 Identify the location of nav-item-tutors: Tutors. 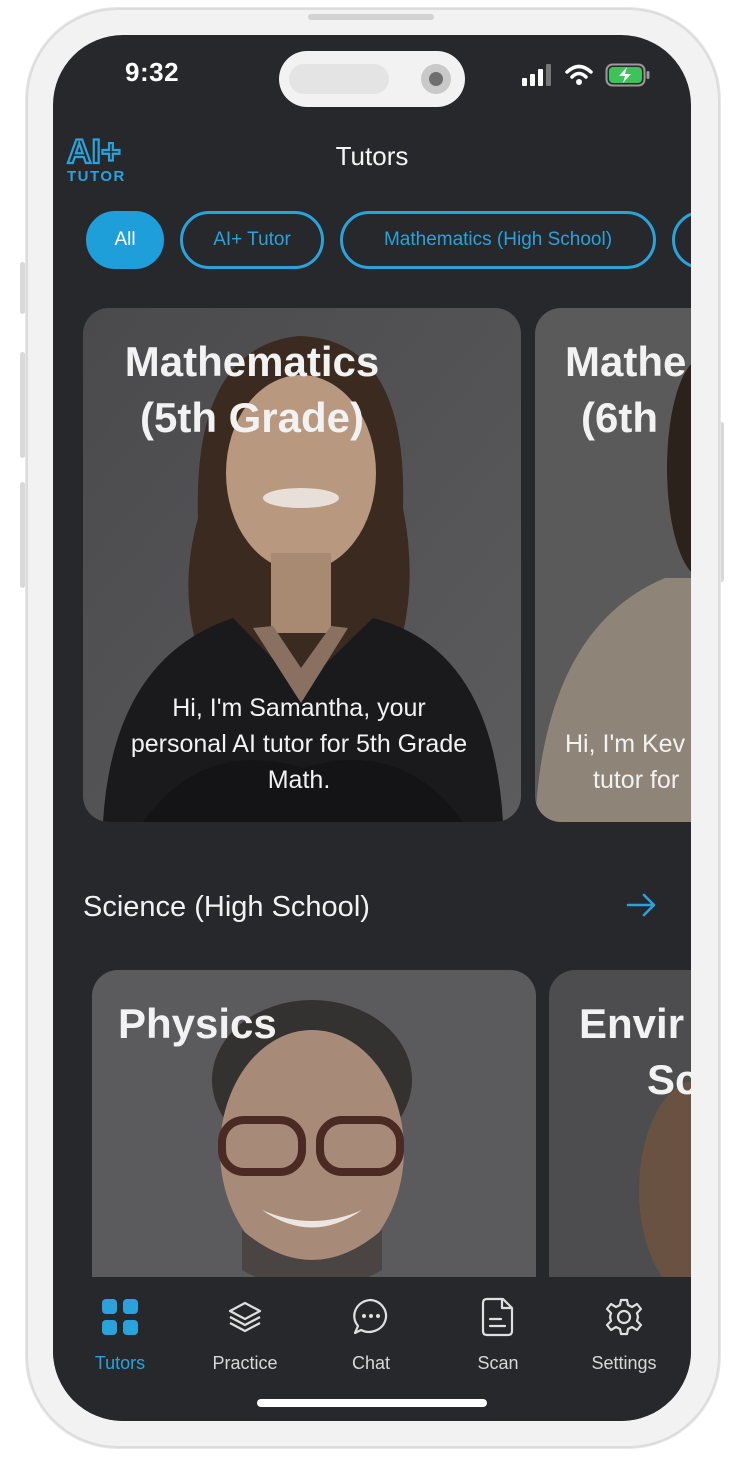
(120, 1334).